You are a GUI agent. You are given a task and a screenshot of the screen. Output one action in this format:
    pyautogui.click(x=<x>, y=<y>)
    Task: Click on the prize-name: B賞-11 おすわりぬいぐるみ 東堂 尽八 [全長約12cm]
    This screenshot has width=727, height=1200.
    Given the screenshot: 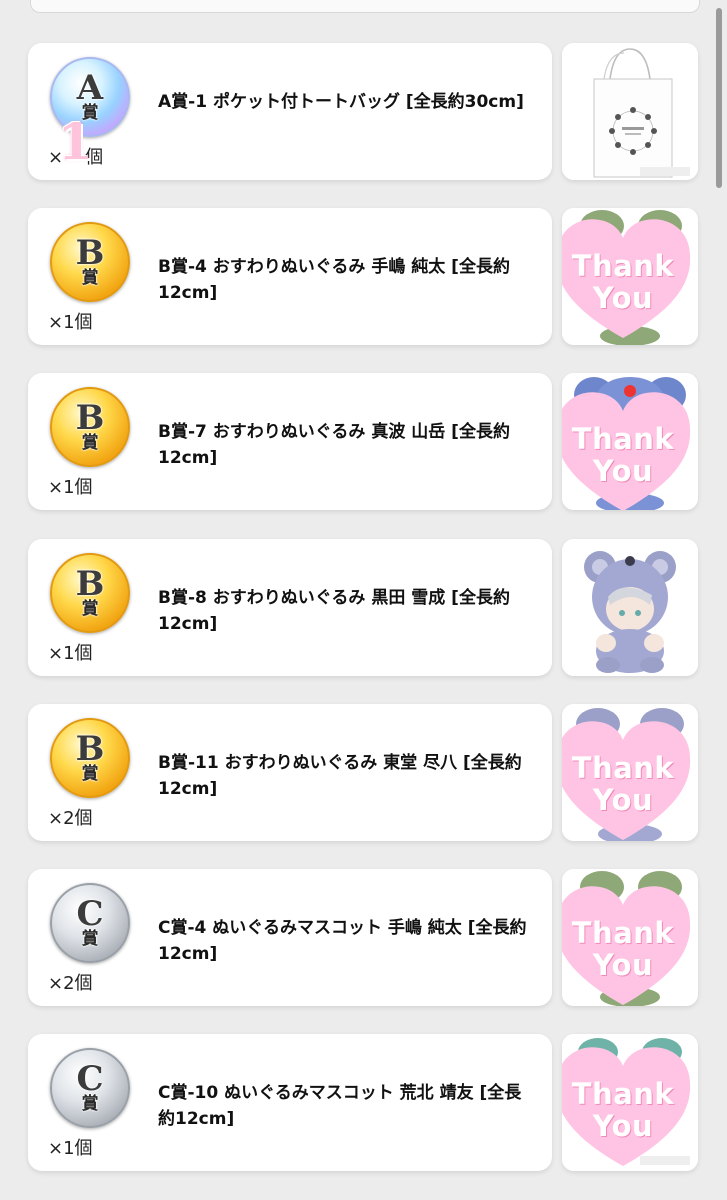 What is the action you would take?
    pyautogui.click(x=340, y=776)
    